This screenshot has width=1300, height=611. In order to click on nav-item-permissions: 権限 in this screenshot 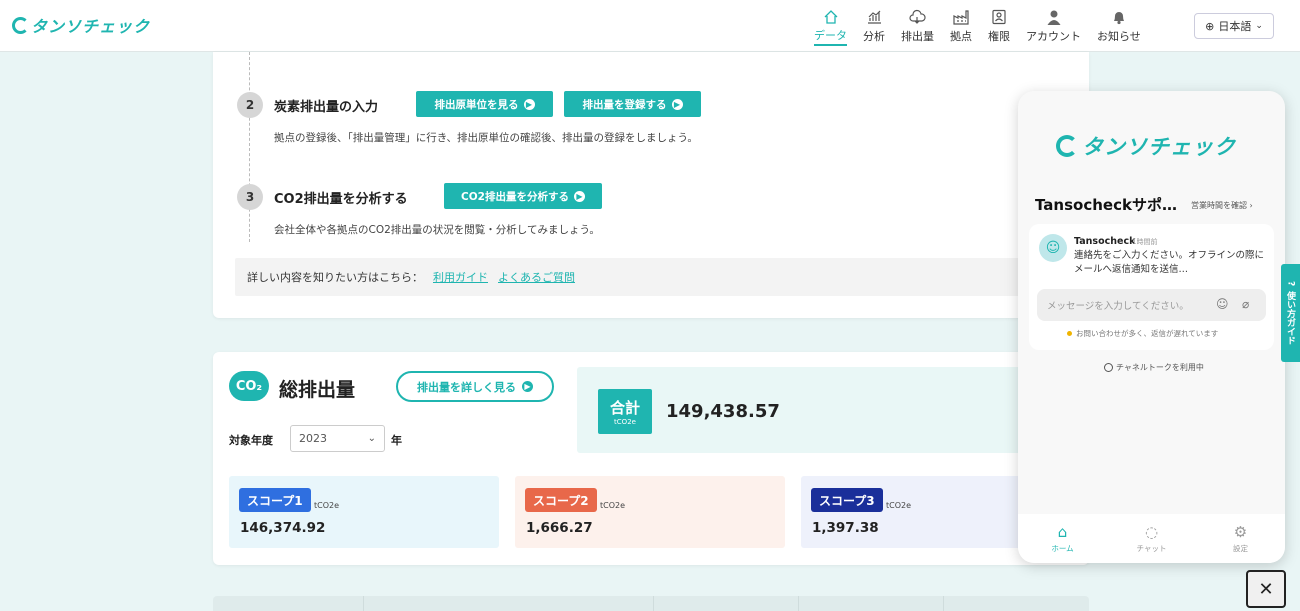, I will do `click(999, 27)`.